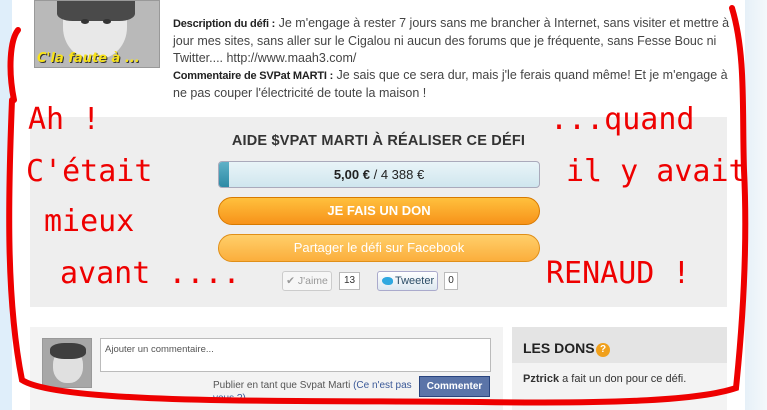 This screenshot has width=767, height=410. I want to click on annotation-il-y-avait: il y avait, so click(656, 171).